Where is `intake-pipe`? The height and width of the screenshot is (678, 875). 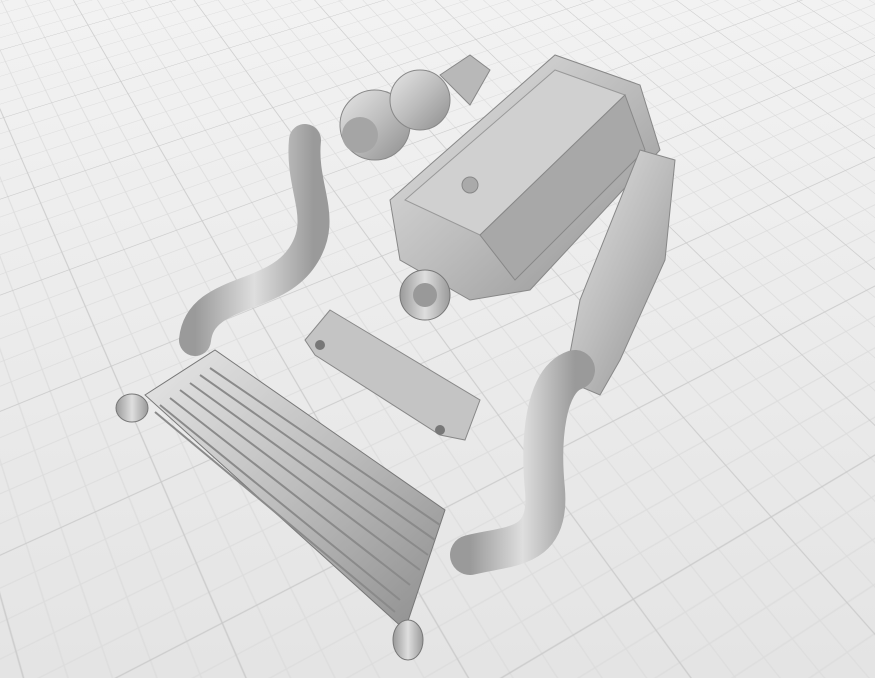 intake-pipe is located at coordinates (254, 240).